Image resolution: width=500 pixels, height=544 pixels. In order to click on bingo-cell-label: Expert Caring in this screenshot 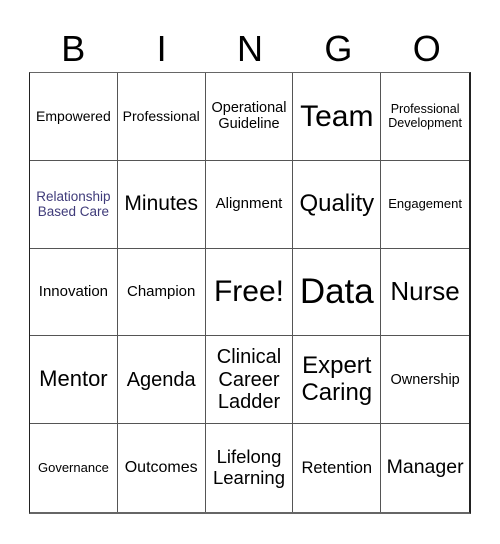, I will do `click(337, 378)`.